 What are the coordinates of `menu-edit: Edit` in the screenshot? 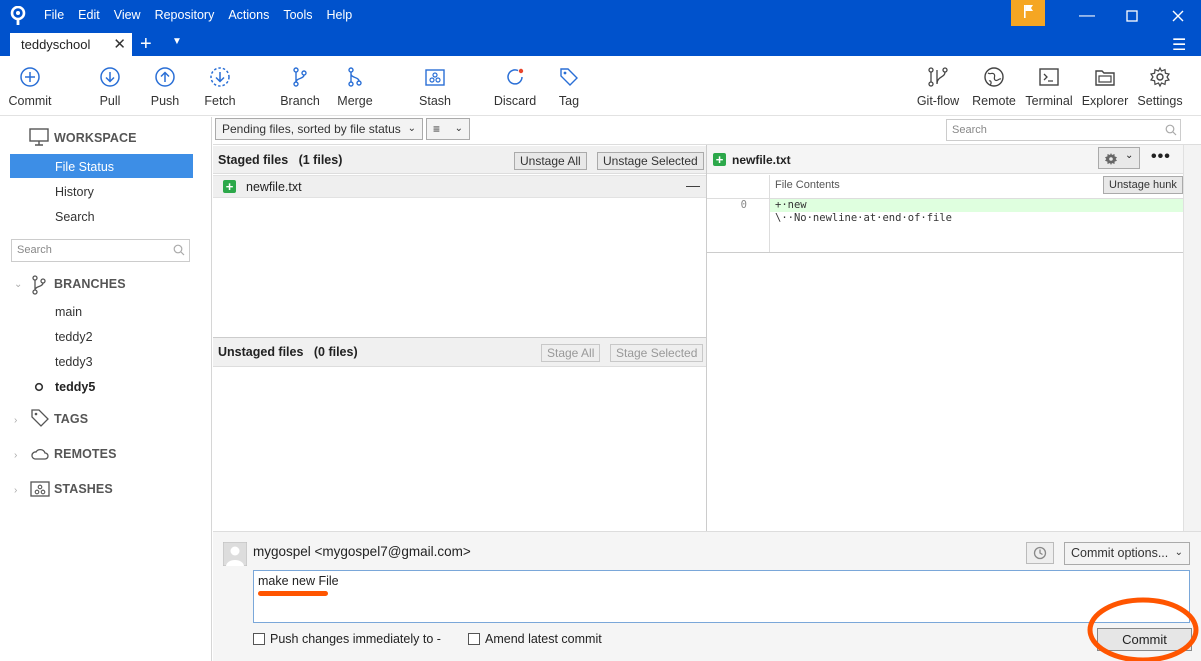 It's located at (89, 15).